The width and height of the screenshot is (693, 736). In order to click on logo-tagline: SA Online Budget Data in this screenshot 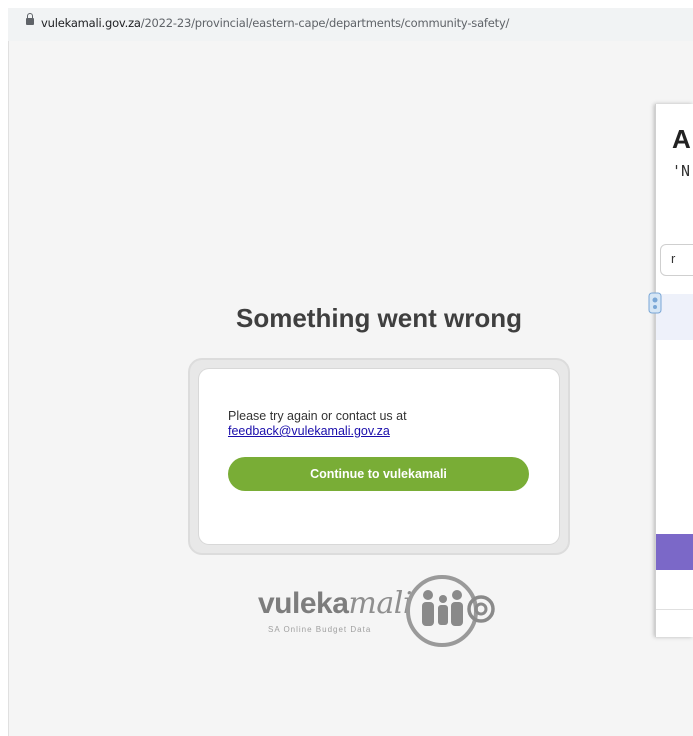, I will do `click(320, 629)`.